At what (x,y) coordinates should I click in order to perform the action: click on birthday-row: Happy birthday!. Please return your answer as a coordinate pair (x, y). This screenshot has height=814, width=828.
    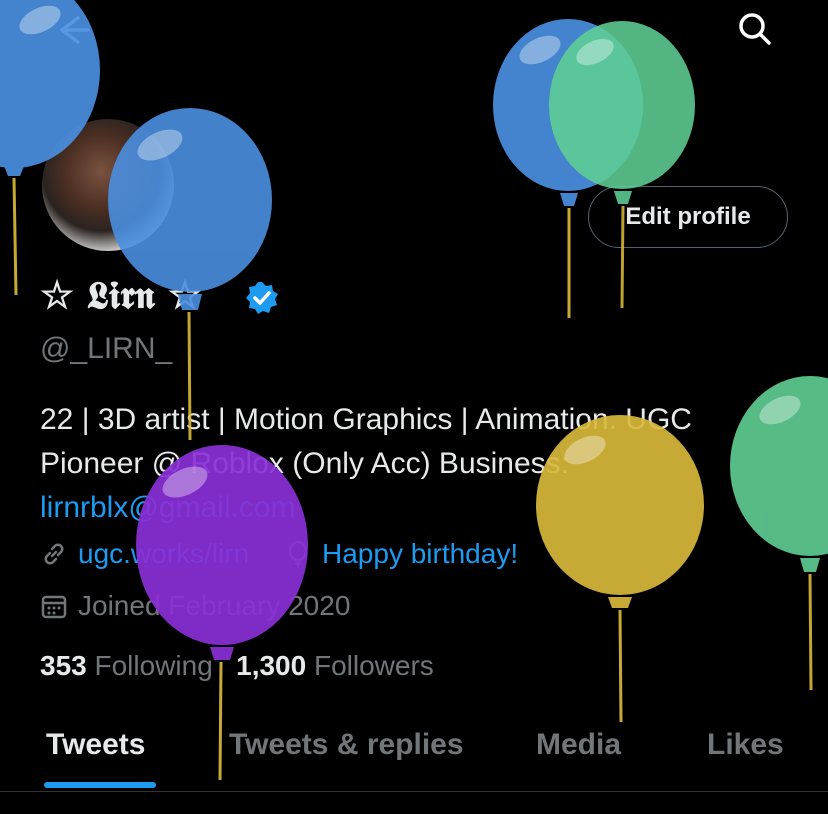
    Looking at the image, I should click on (401, 554).